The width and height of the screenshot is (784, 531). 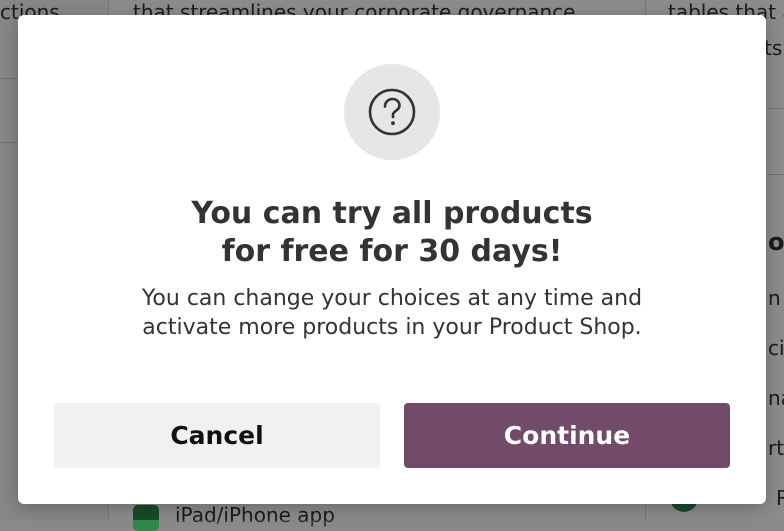 I want to click on continue-button: Continue, so click(x=567, y=435).